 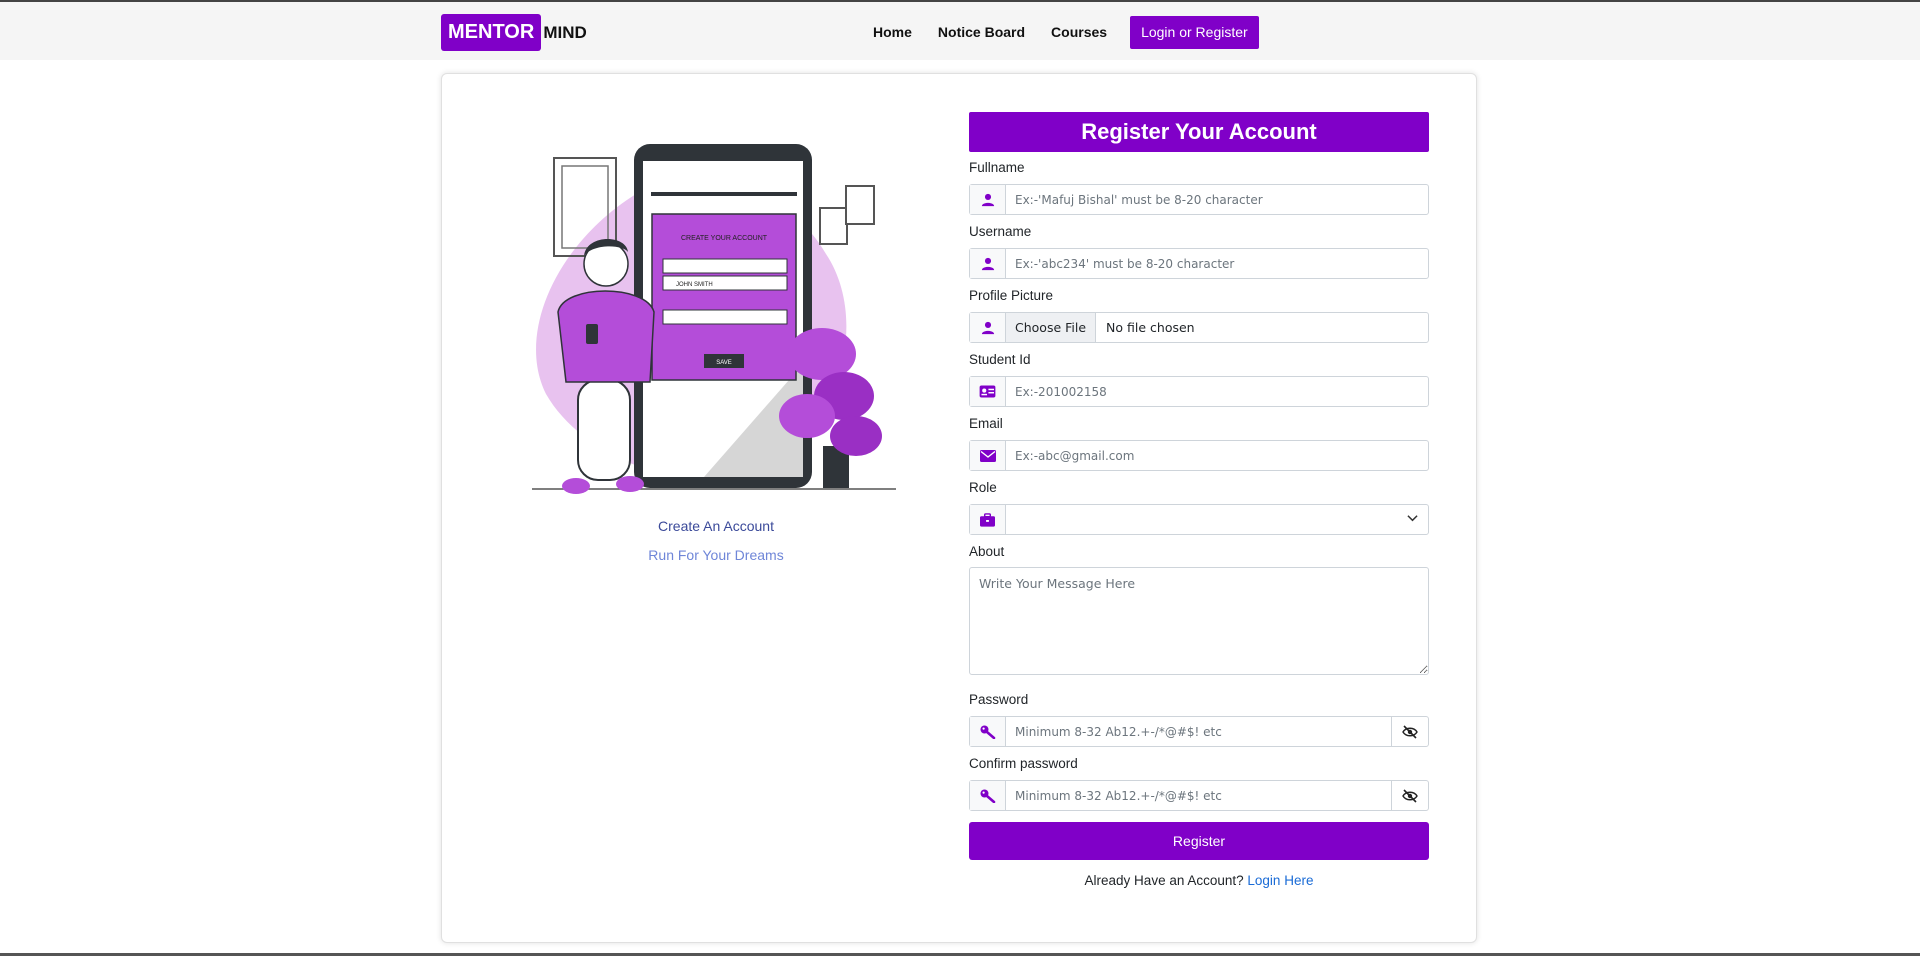 What do you see at coordinates (606, 336) in the screenshot?
I see `person-shirt` at bounding box center [606, 336].